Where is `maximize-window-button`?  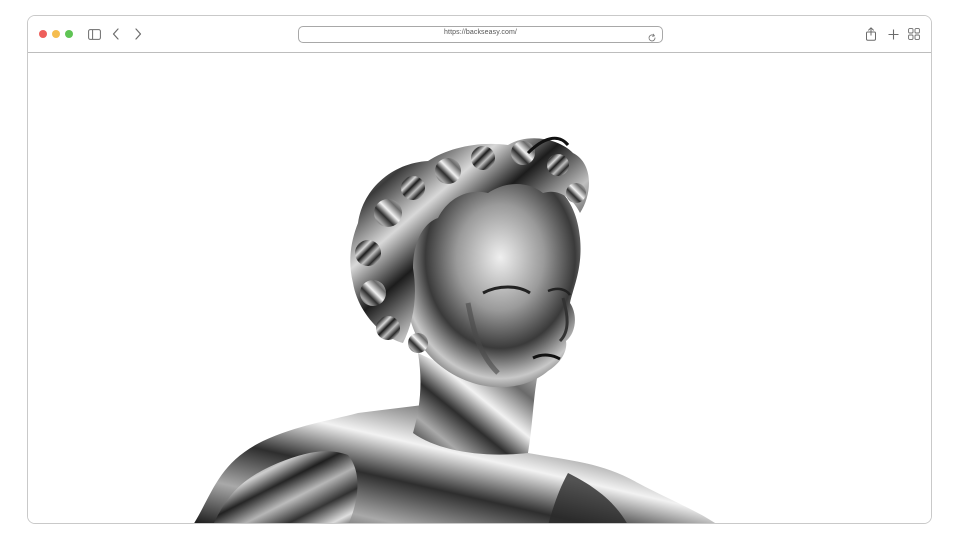 maximize-window-button is located at coordinates (69, 34).